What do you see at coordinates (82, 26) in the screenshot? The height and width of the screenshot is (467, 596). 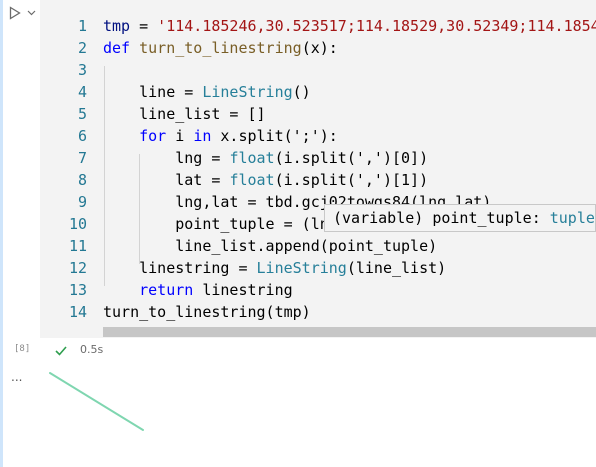 I see `line-number: 1` at bounding box center [82, 26].